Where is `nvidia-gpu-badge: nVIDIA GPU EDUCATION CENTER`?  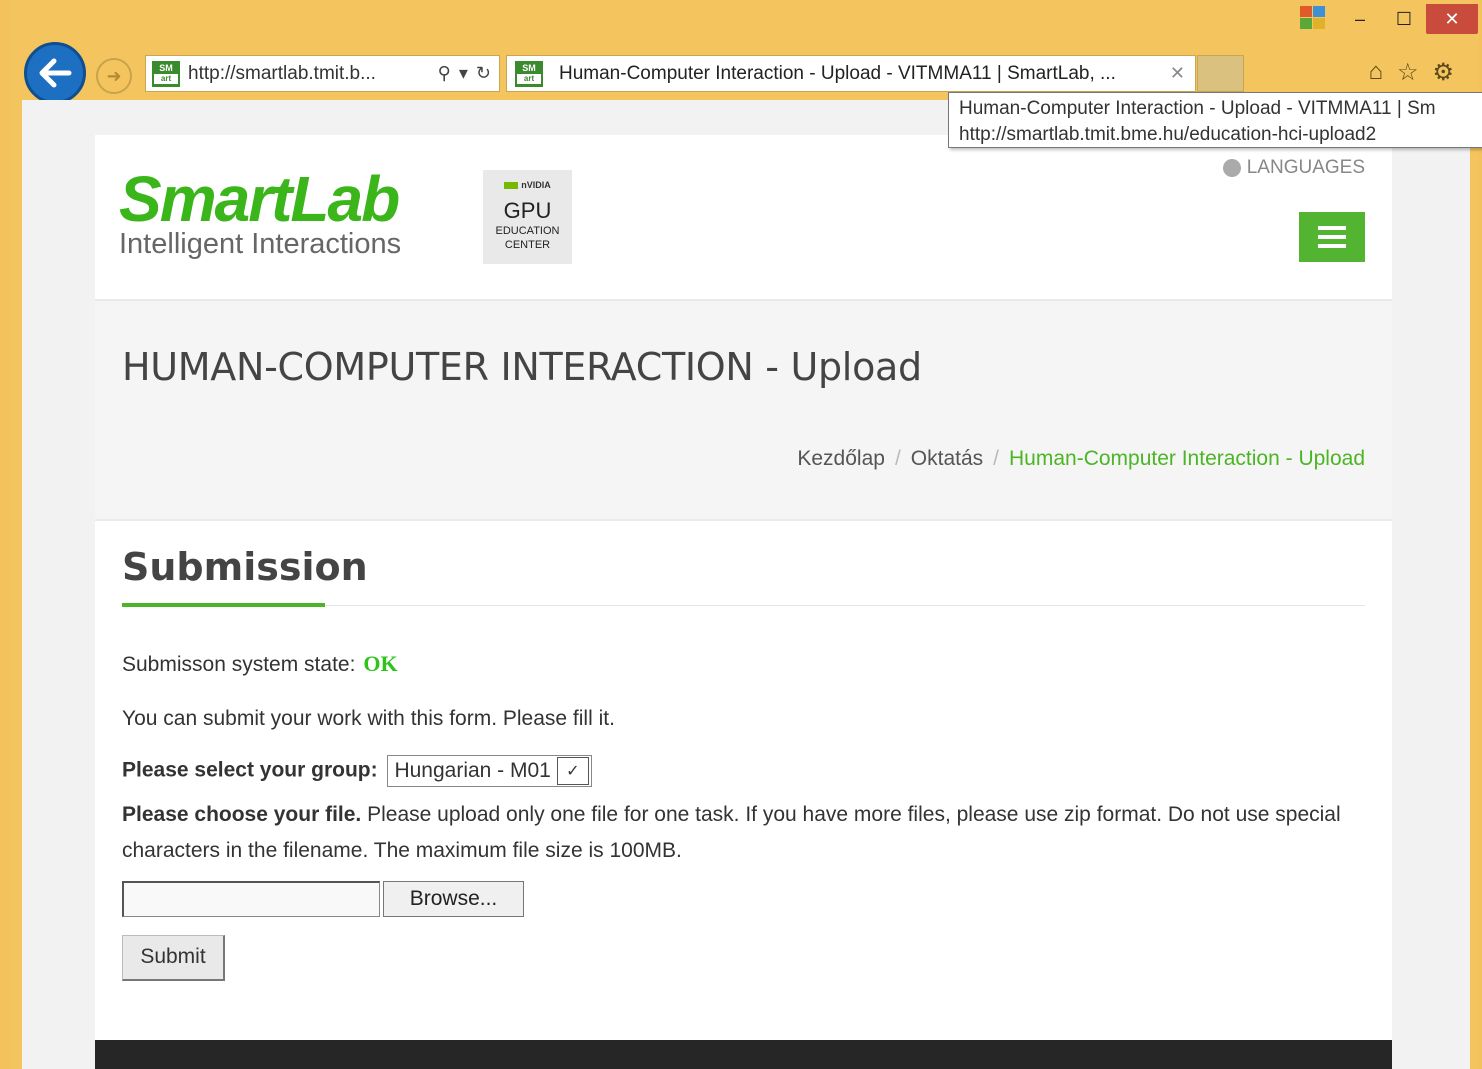 nvidia-gpu-badge: nVIDIA GPU EDUCATION CENTER is located at coordinates (527, 217).